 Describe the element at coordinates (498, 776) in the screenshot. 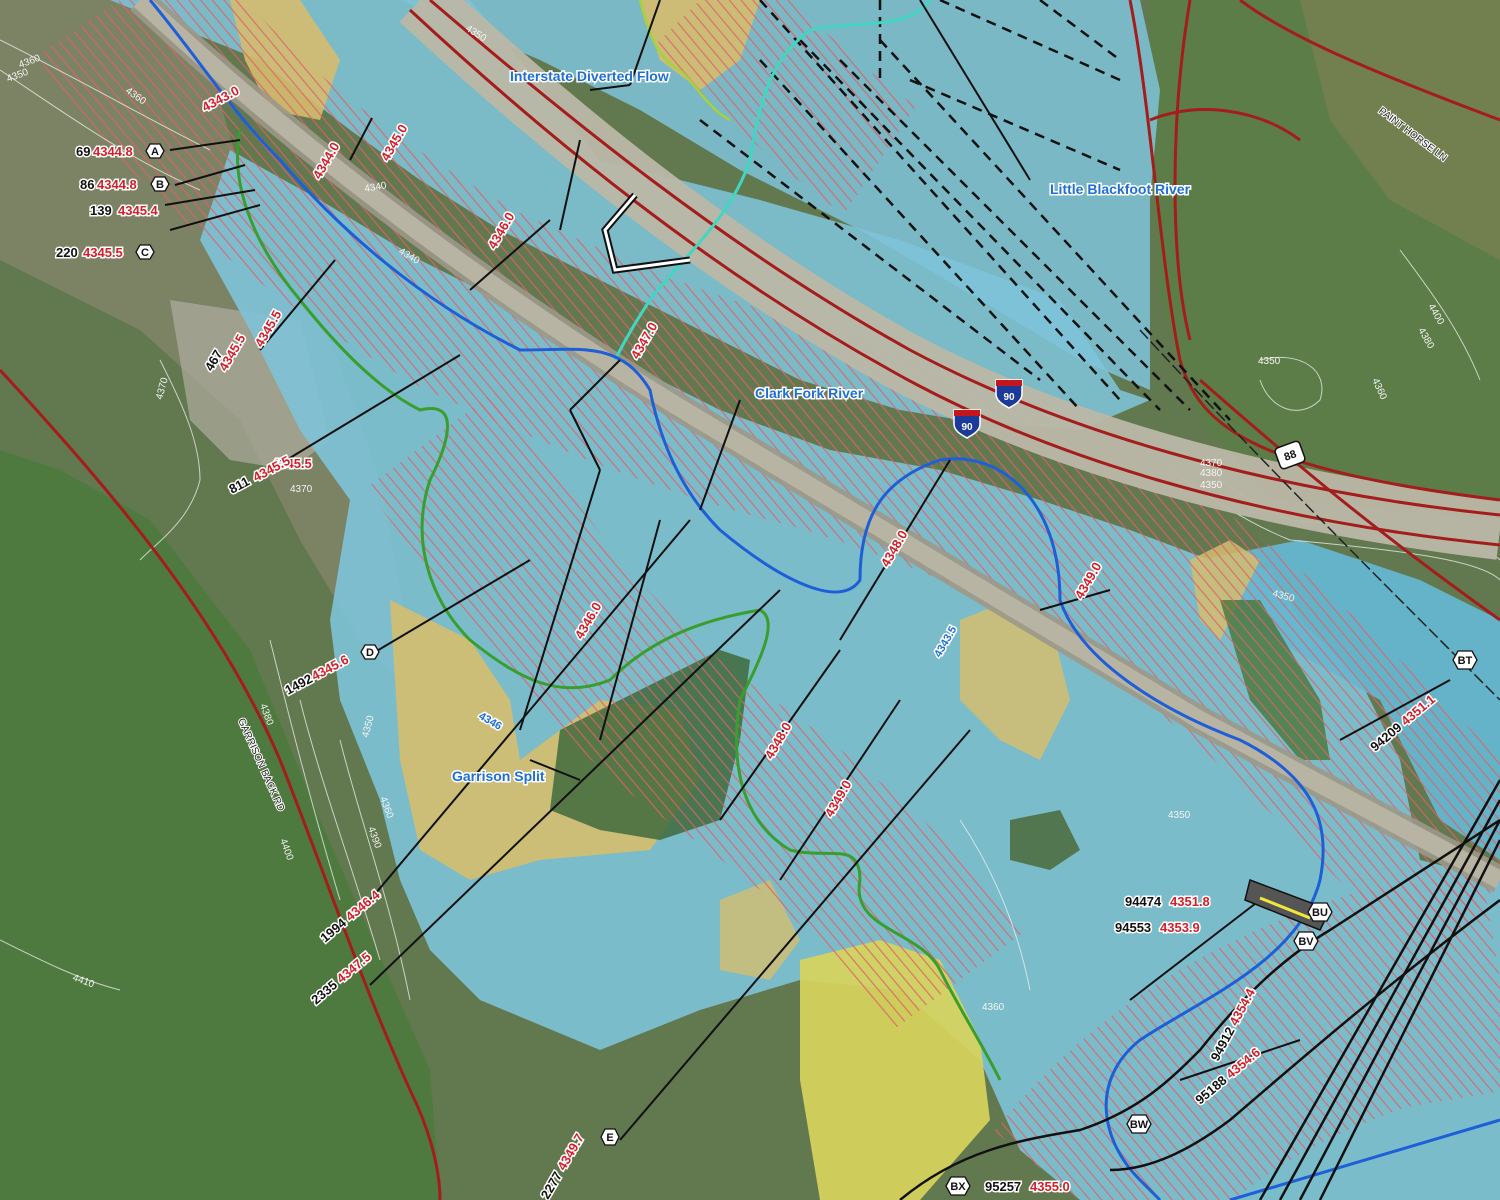

I see `garrison-split-label: Garrison Split` at that location.